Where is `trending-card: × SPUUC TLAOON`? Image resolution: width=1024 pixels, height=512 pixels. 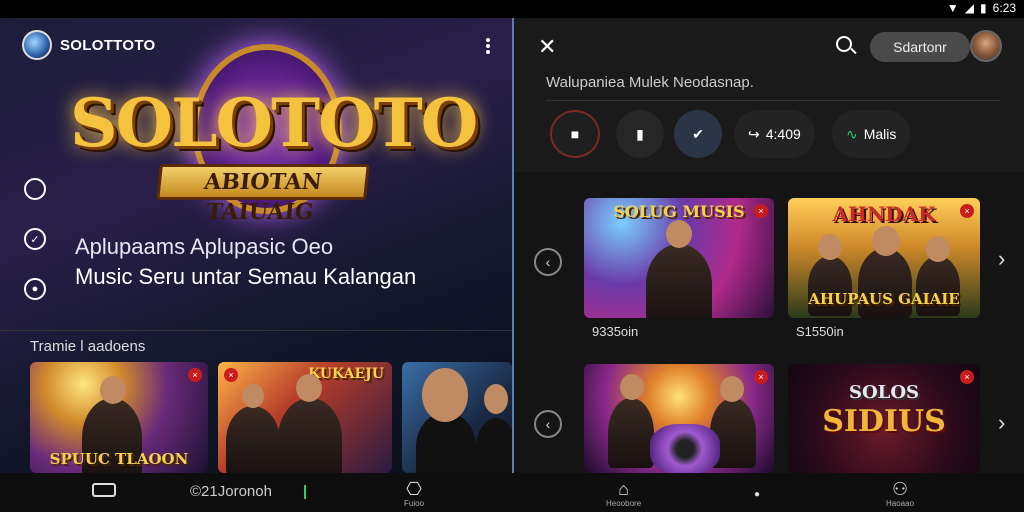 trending-card: × SPUUC TLAOON is located at coordinates (119, 417).